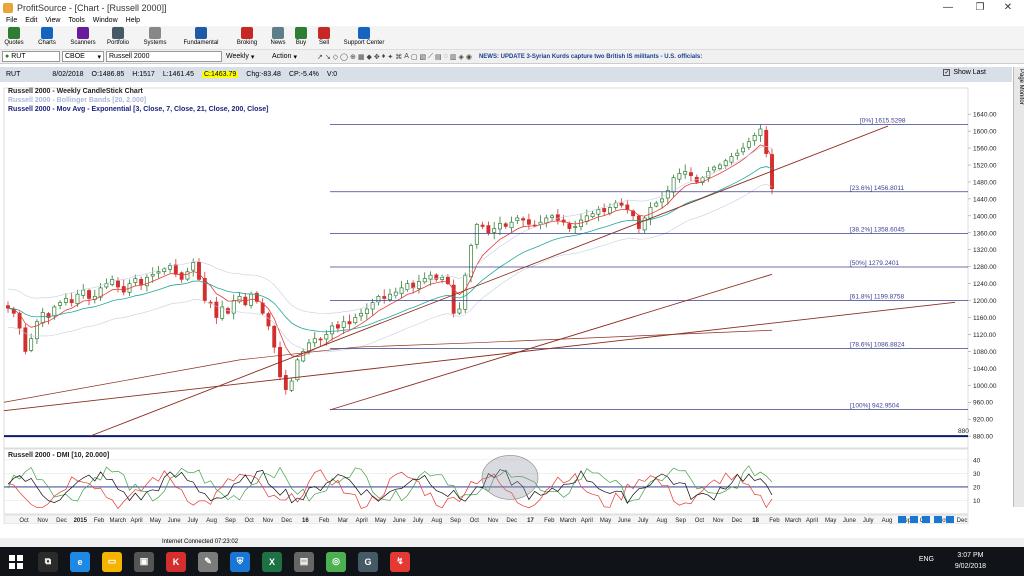 This screenshot has width=1024, height=576. I want to click on toolbar-sell-button: Sell, so click(324, 38).